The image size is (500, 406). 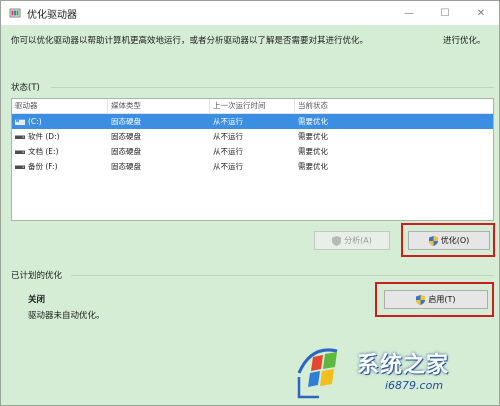 I want to click on drive-name: 备份 (F:), so click(x=43, y=166).